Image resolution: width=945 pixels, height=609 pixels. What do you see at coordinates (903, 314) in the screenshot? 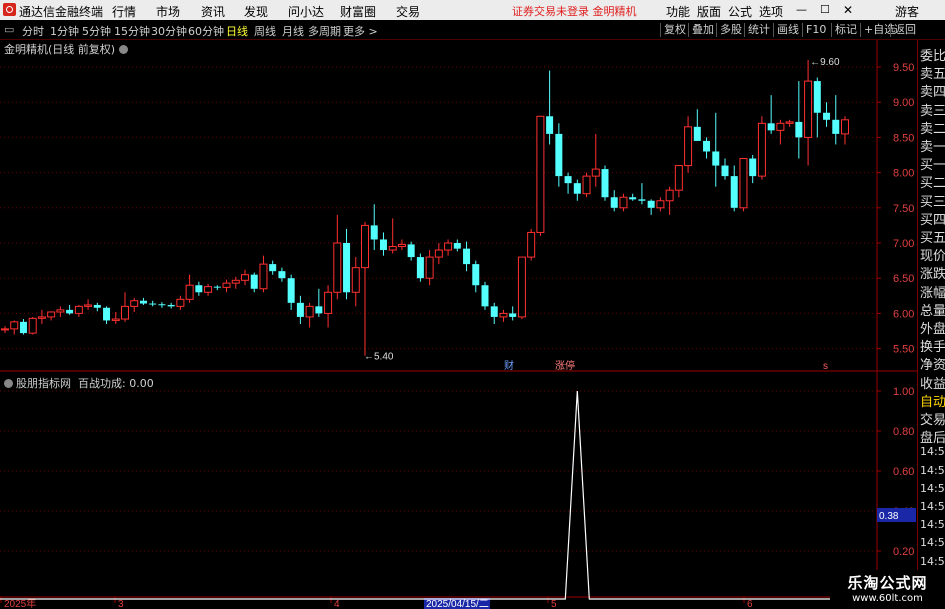
I see `price-tick-label: 6.00` at bounding box center [903, 314].